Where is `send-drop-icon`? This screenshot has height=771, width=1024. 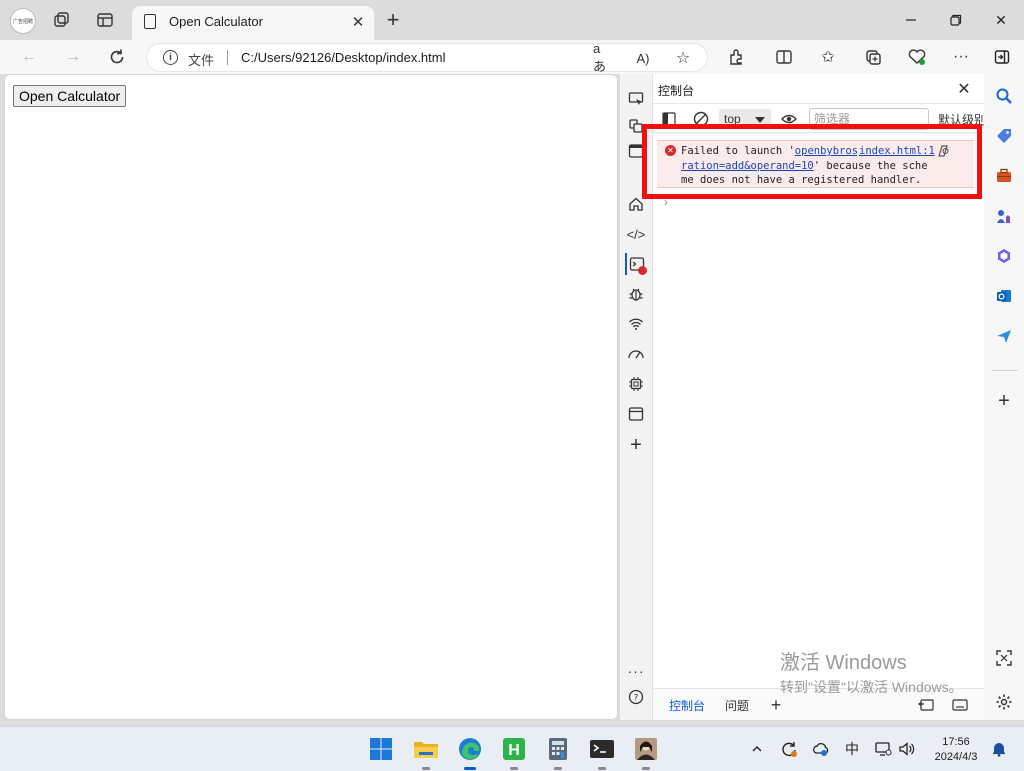 send-drop-icon is located at coordinates (1004, 336).